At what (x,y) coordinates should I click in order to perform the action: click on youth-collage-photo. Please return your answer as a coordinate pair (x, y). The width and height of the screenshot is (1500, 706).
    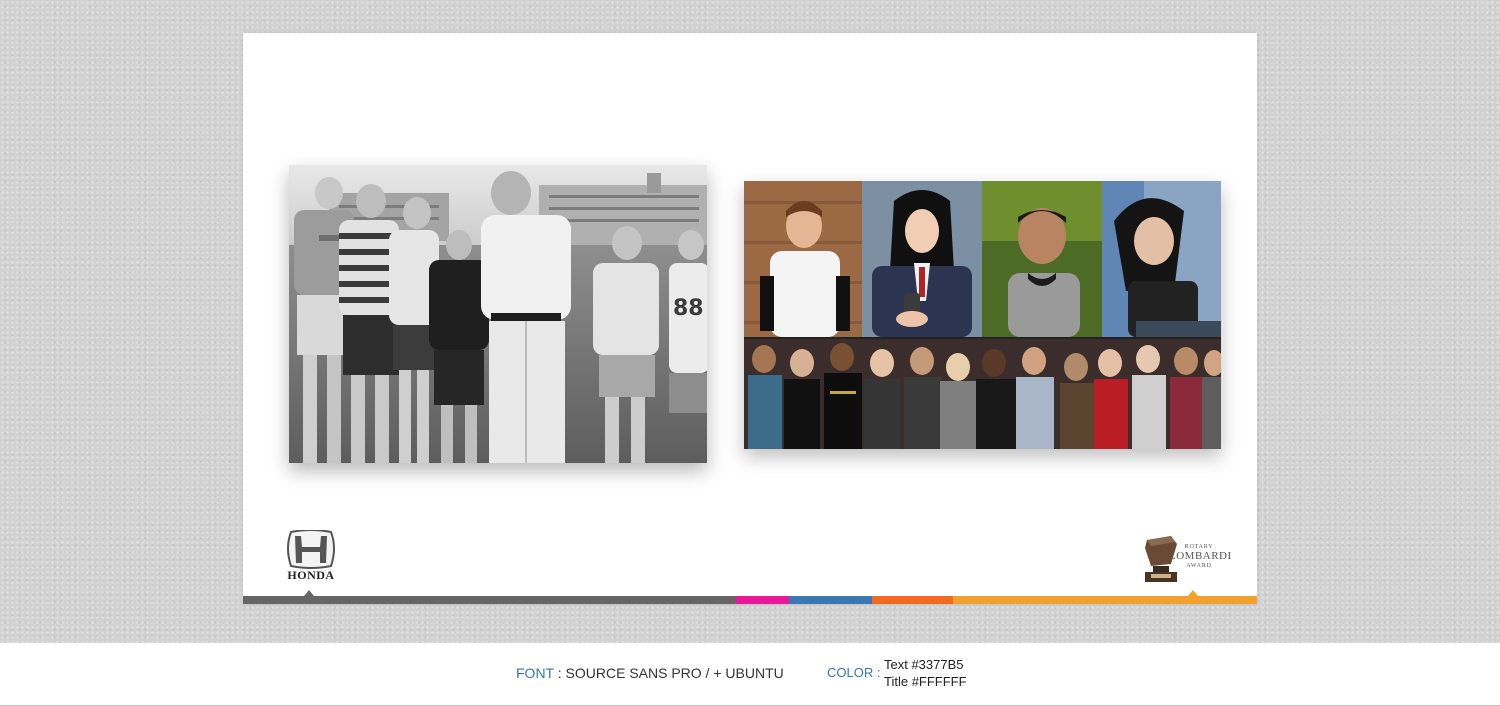
    Looking at the image, I should click on (982, 315).